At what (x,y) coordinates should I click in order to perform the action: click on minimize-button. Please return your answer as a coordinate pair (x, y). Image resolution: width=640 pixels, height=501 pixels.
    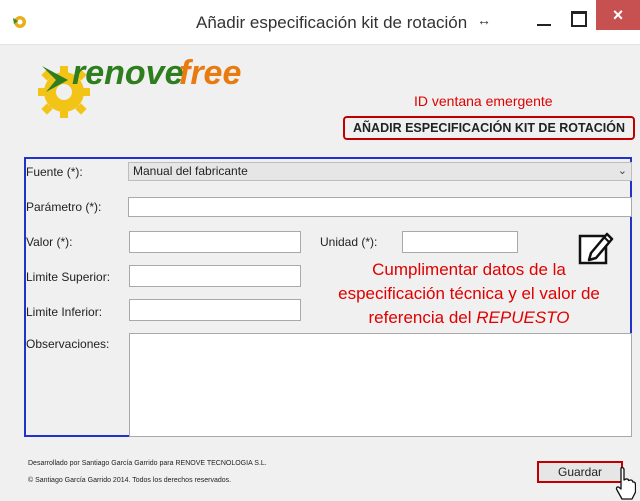
    Looking at the image, I should click on (545, 20).